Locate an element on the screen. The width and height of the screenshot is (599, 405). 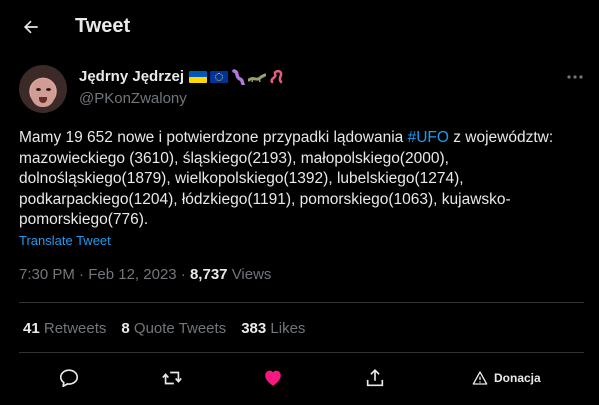
views-count: 8,737 is located at coordinates (208, 274).